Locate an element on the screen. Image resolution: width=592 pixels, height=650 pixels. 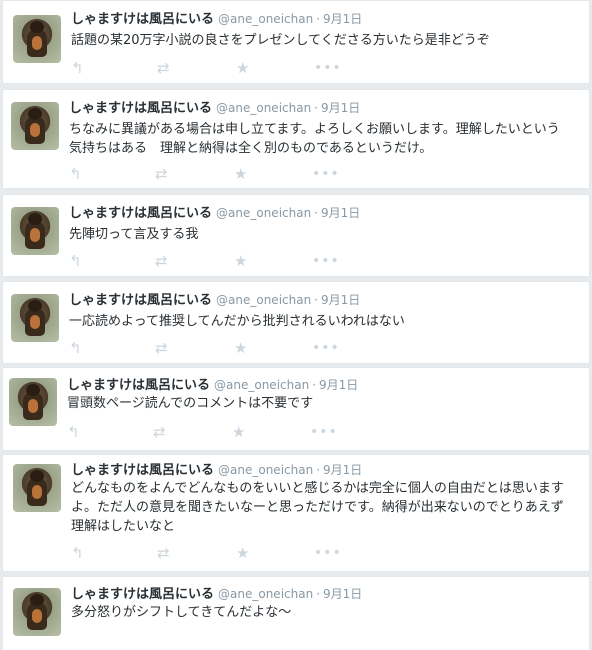
tweet-text: 話題の某20万字小説の良さをプレゼンしてくださる方いたら是非どうぞ is located at coordinates (280, 40).